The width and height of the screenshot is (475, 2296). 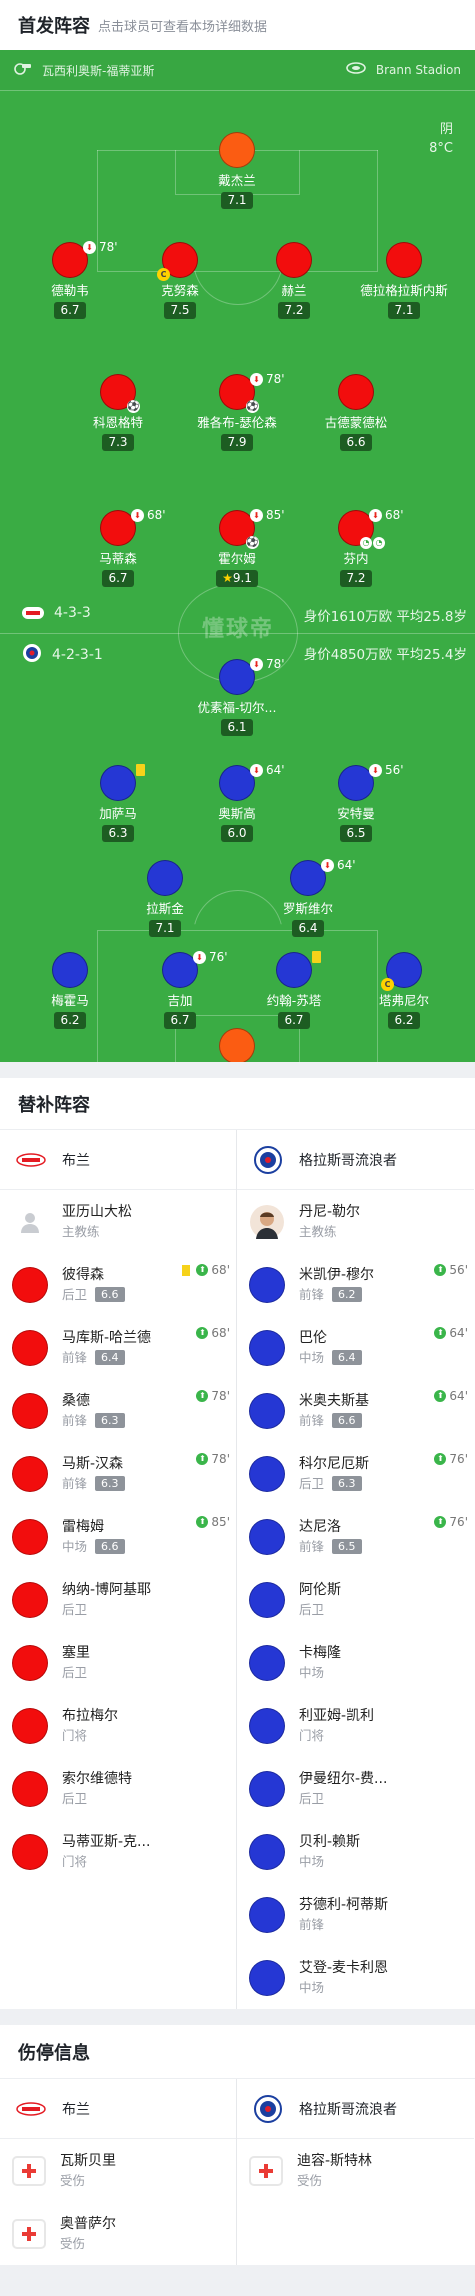 What do you see at coordinates (180, 280) in the screenshot?
I see `home-player: C 克努森 7.5` at bounding box center [180, 280].